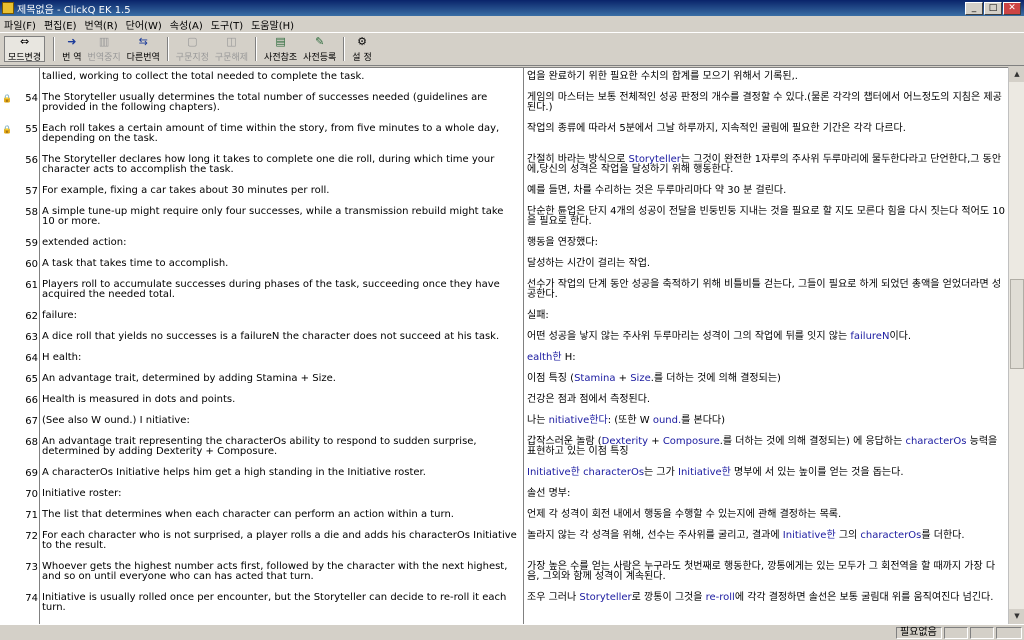 The width and height of the screenshot is (1024, 640). I want to click on vertical-scrollbar: ▲ ▼, so click(1016, 345).